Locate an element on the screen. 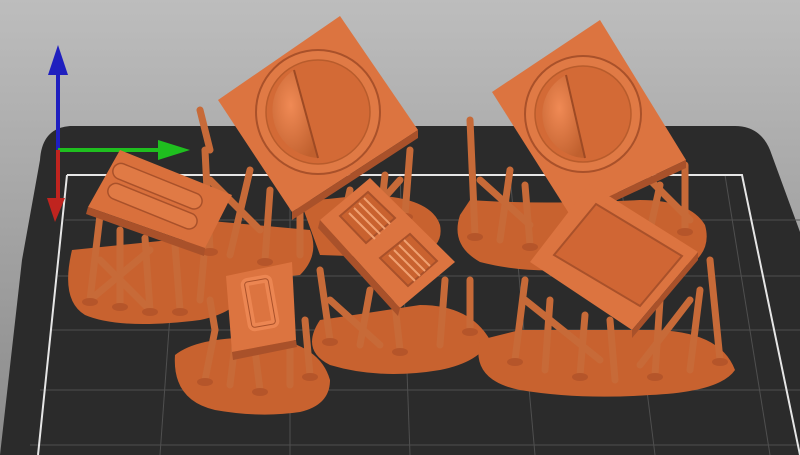  part-with-rect-frame is located at coordinates (261, 311).